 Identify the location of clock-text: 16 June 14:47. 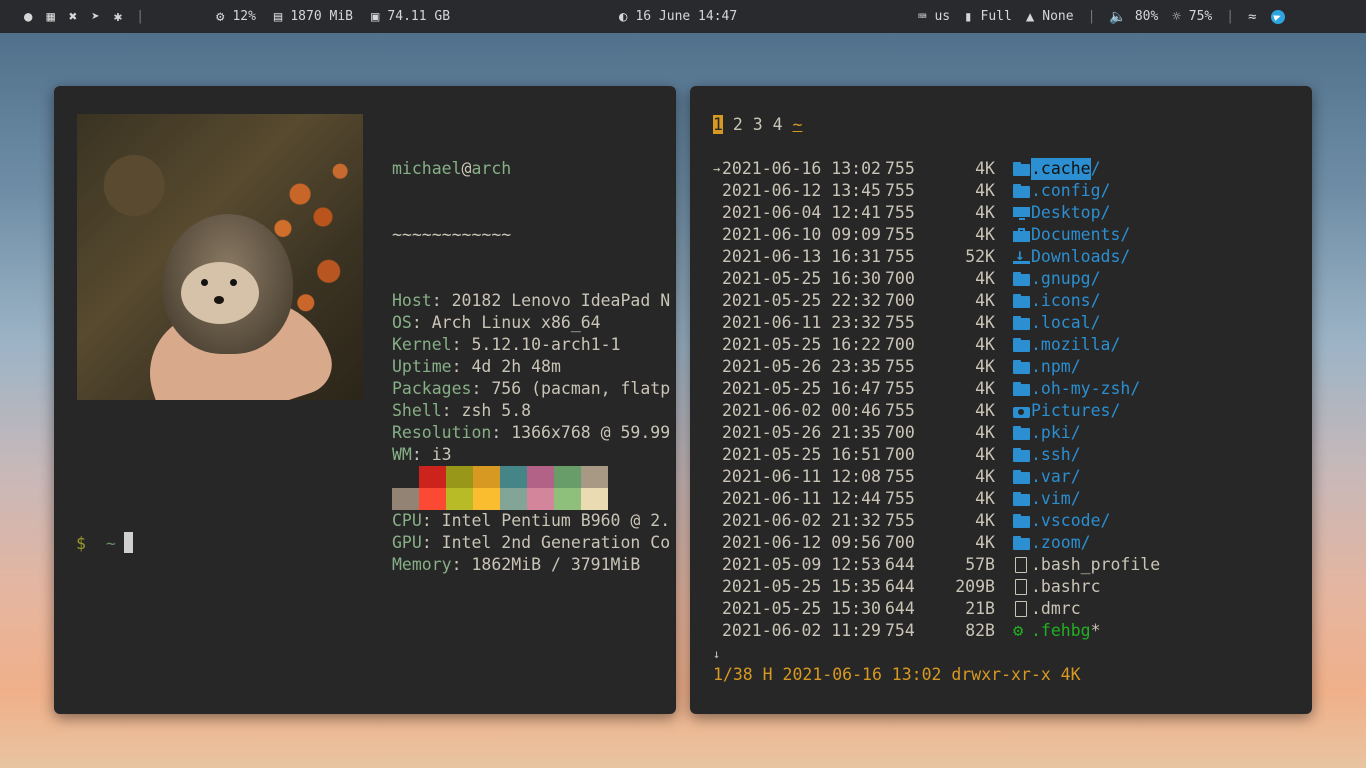
(686, 16).